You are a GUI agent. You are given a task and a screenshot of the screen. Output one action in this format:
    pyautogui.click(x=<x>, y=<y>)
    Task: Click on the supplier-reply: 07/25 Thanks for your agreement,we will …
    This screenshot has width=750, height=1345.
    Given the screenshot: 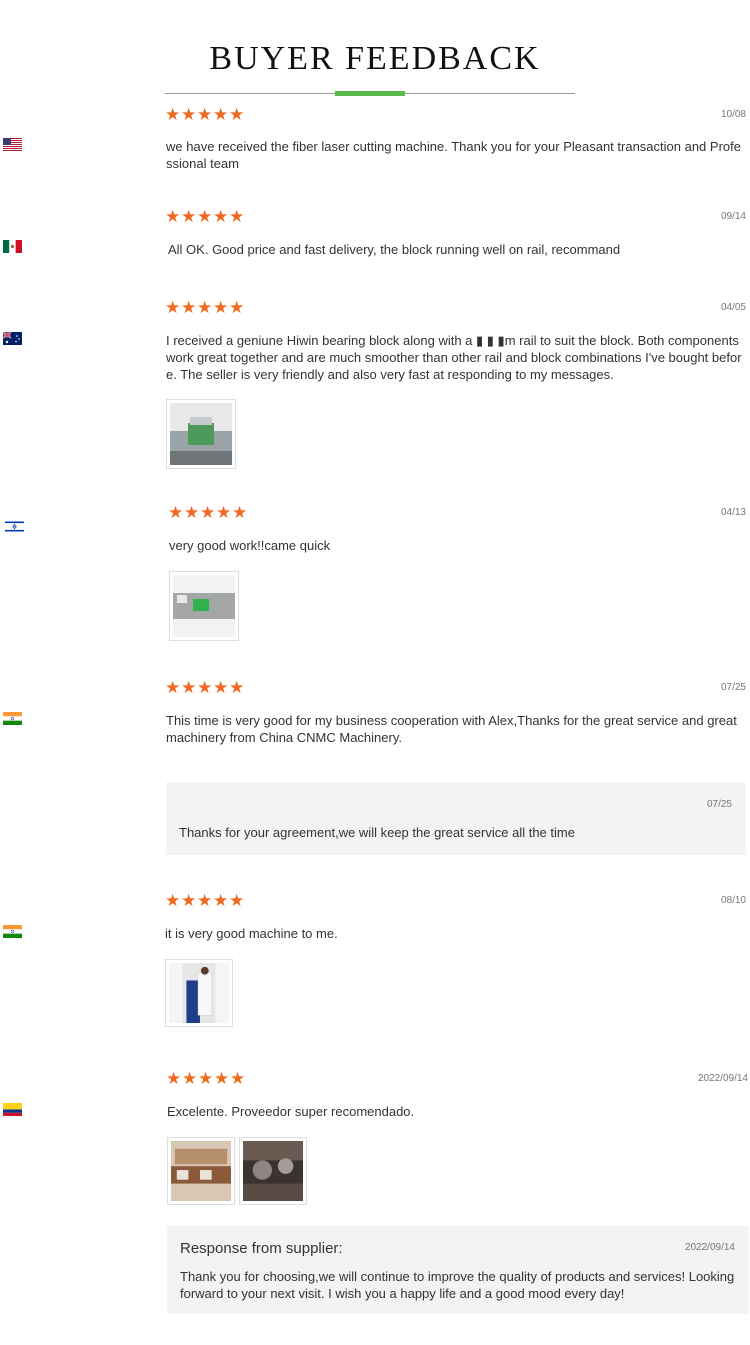 What is the action you would take?
    pyautogui.click(x=456, y=818)
    